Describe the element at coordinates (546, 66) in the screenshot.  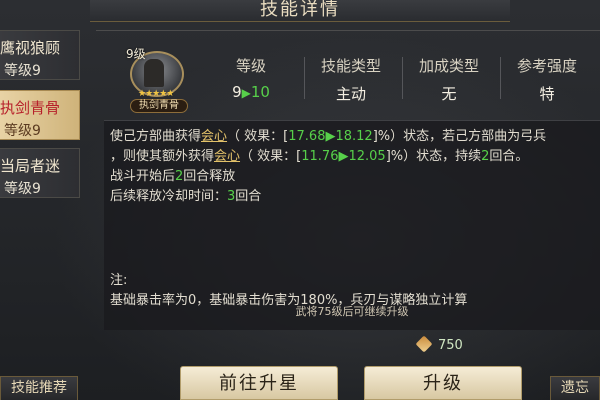
I see `stat-label: 参考强度` at that location.